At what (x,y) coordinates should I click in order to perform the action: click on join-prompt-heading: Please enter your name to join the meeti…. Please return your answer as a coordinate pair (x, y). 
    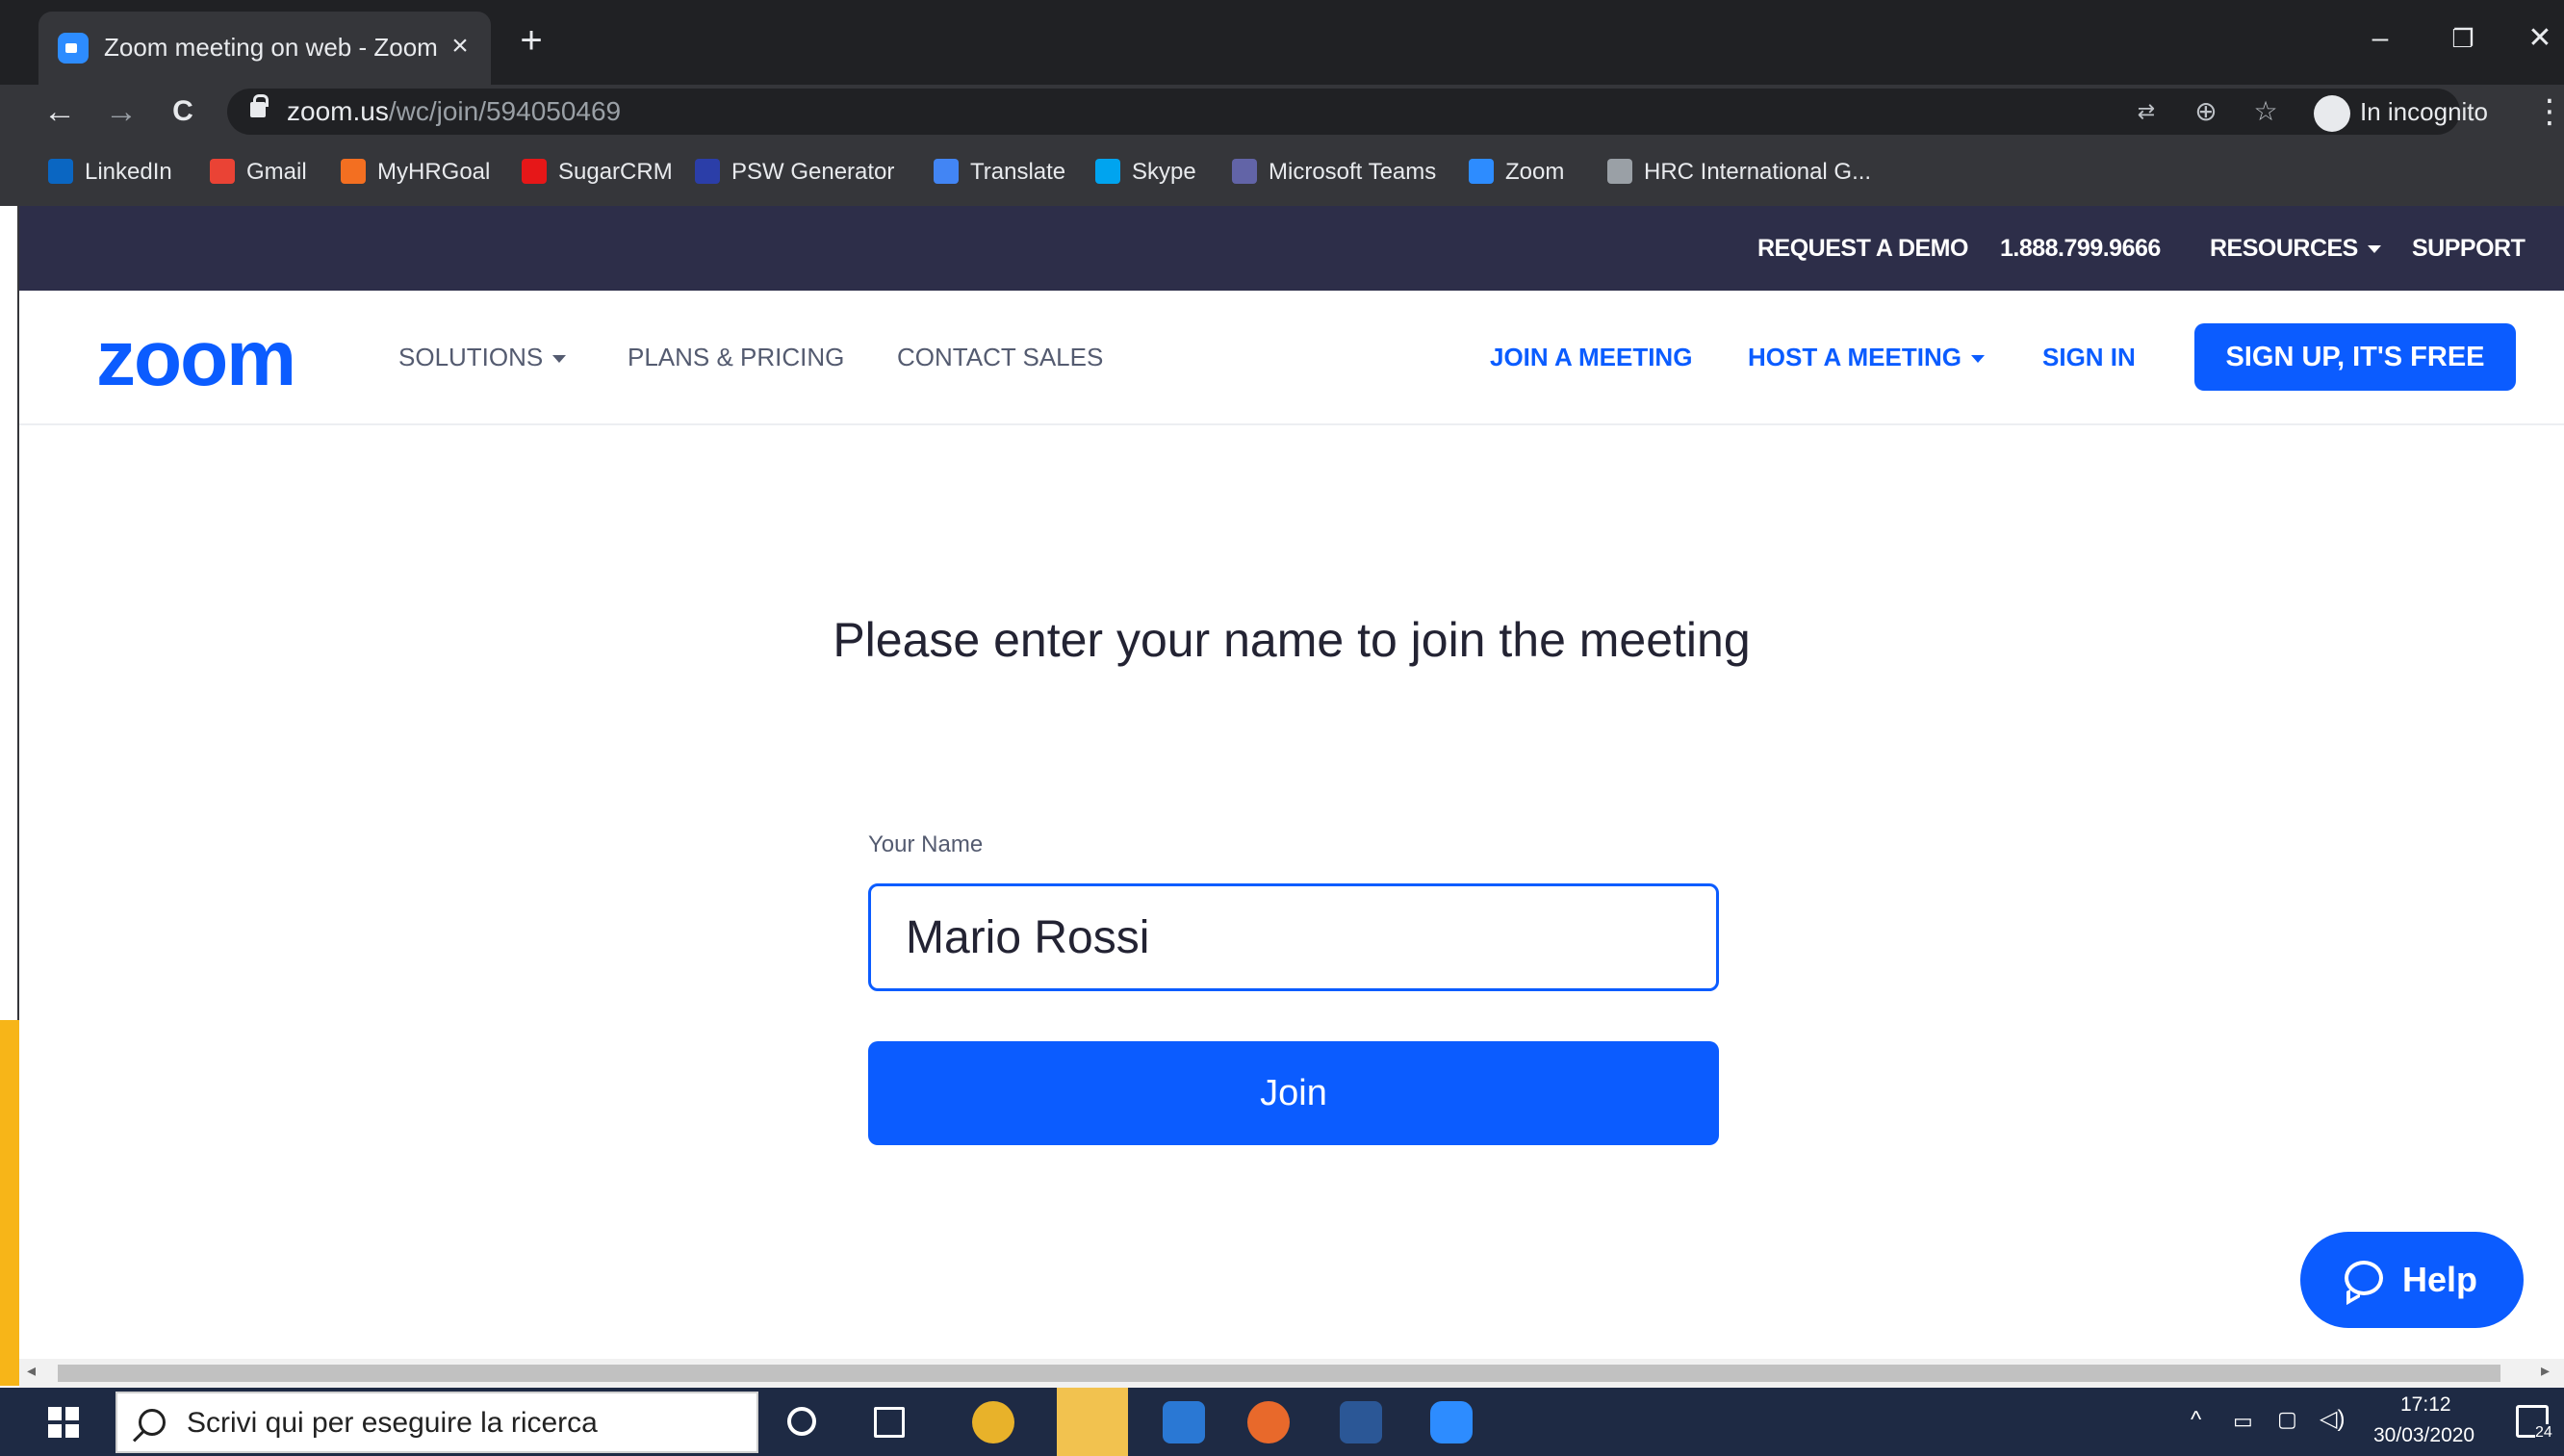
    Looking at the image, I should click on (1292, 640).